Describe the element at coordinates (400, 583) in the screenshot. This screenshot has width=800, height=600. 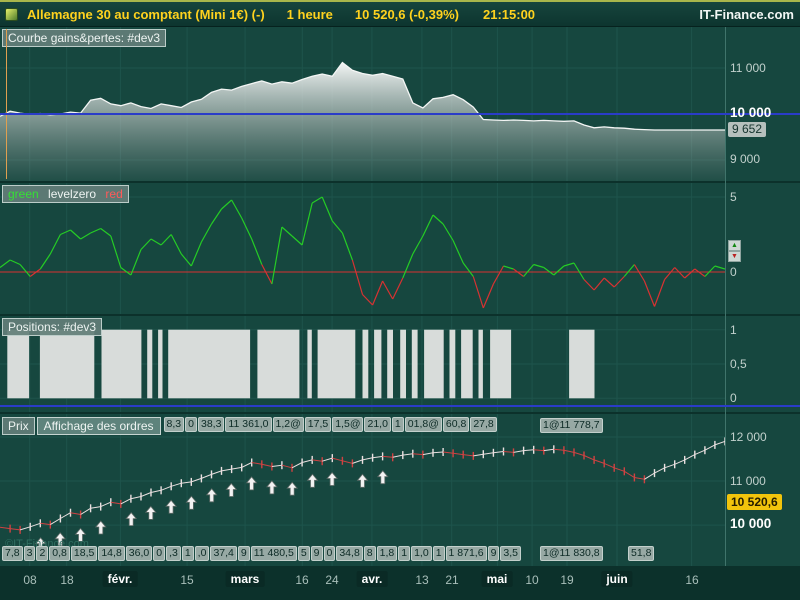
I see `time-axis: 08 18 févr. 15 mars 16 24 avr. 13 21 mai 10 19 juin 16` at that location.